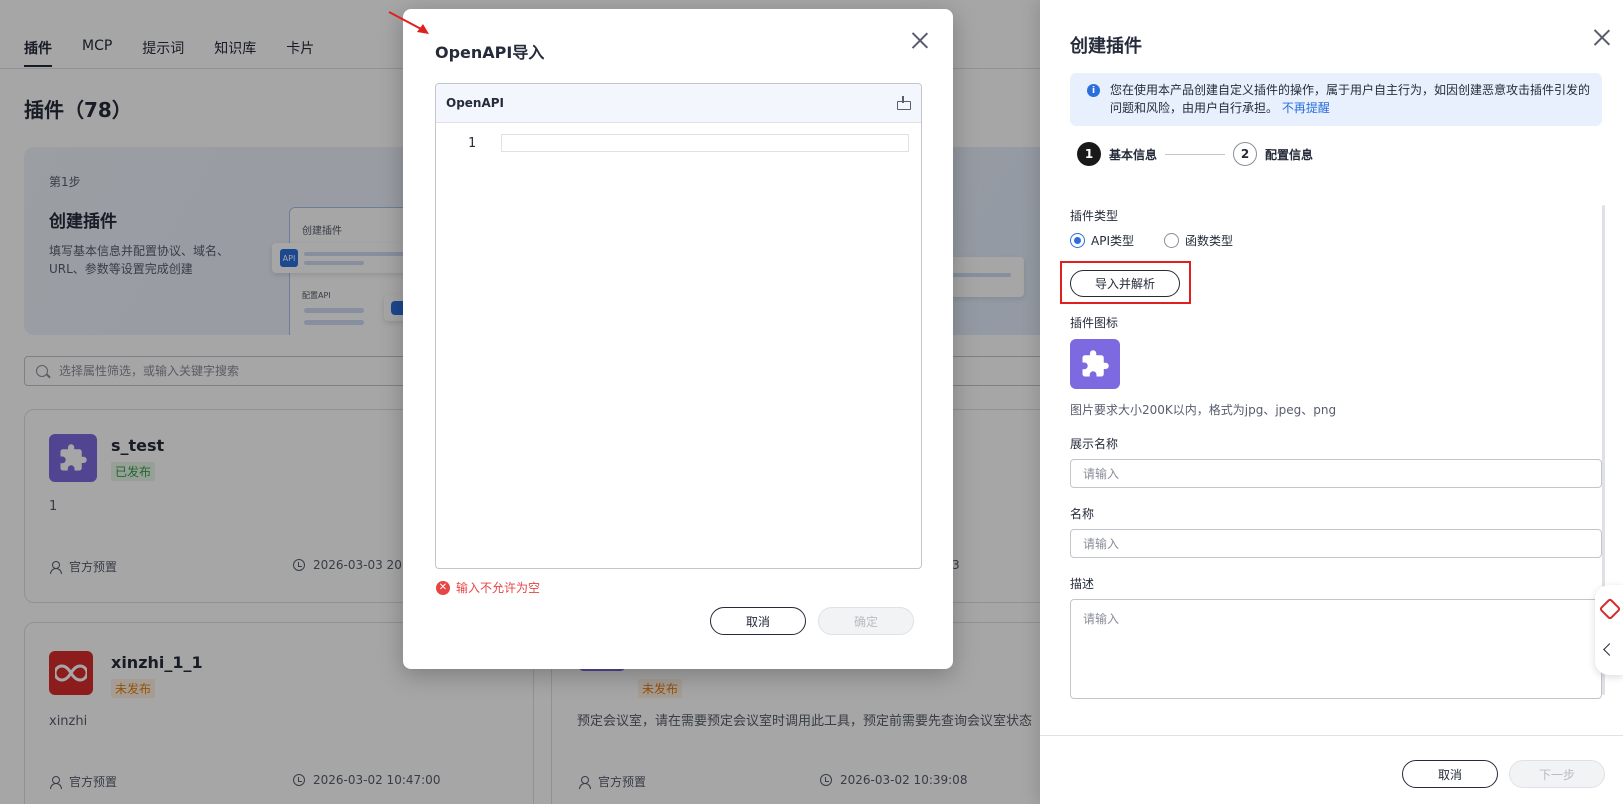 Image resolution: width=1623 pixels, height=804 pixels. Describe the element at coordinates (1557, 774) in the screenshot. I see `next-step-button: 下一步` at that location.